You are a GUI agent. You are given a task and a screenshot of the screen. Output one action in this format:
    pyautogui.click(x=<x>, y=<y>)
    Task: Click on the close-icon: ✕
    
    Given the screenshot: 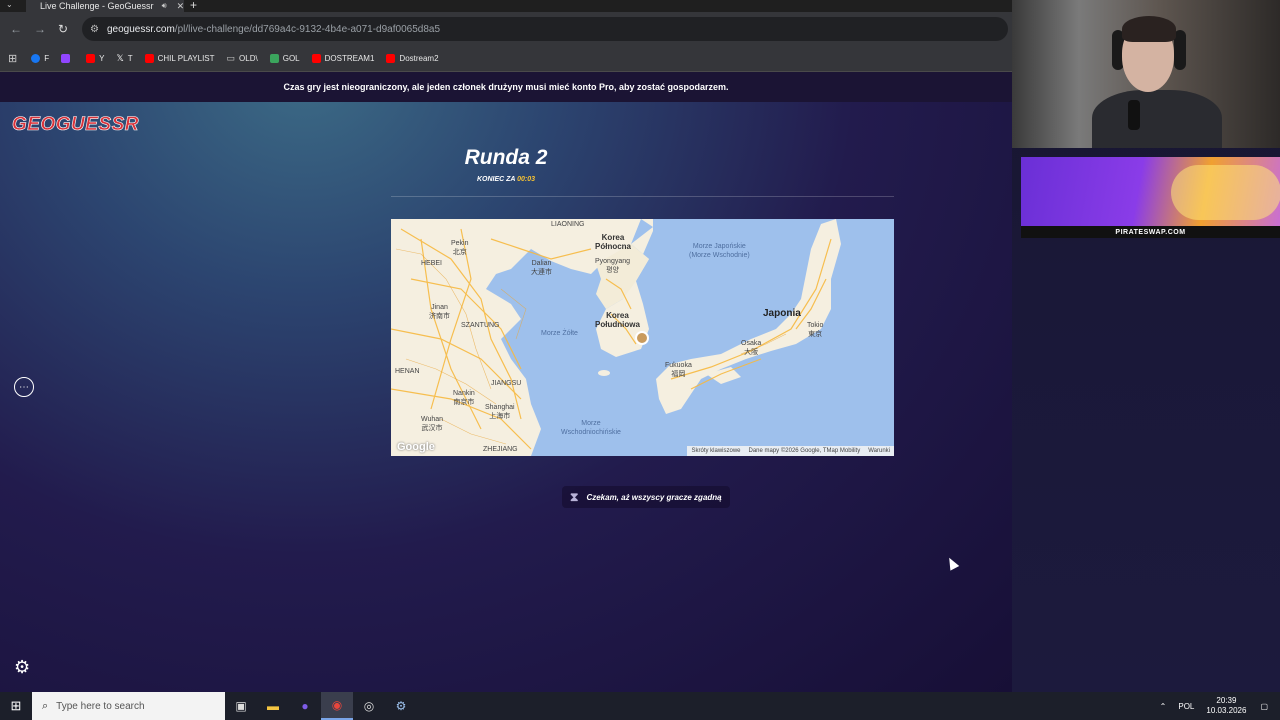 What is the action you would take?
    pyautogui.click(x=181, y=6)
    